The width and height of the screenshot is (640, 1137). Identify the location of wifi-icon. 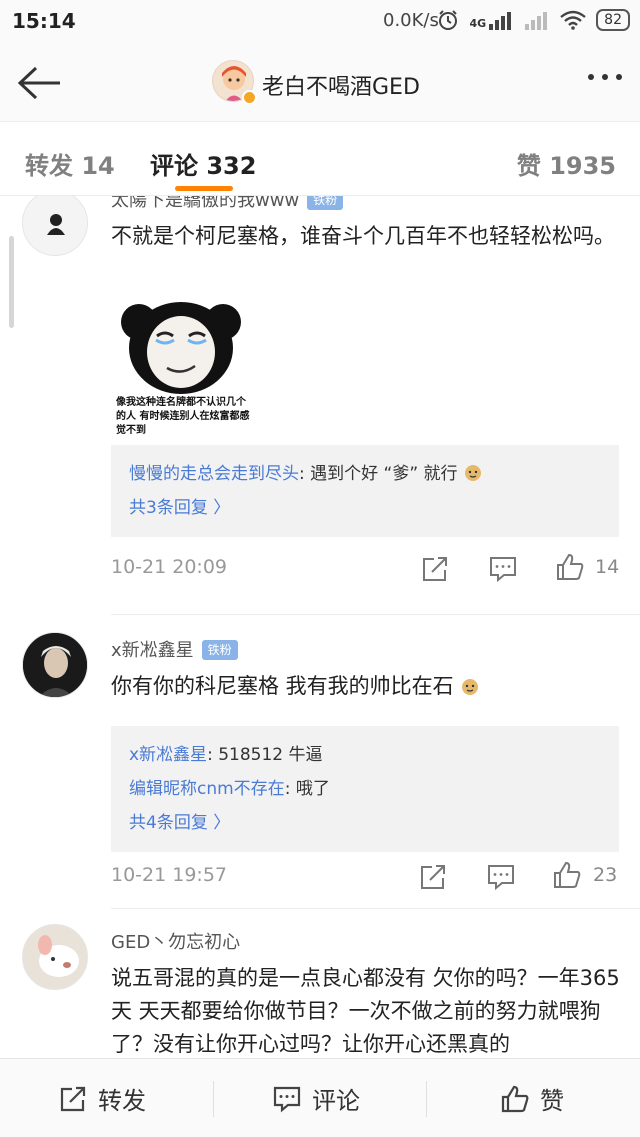
(573, 20).